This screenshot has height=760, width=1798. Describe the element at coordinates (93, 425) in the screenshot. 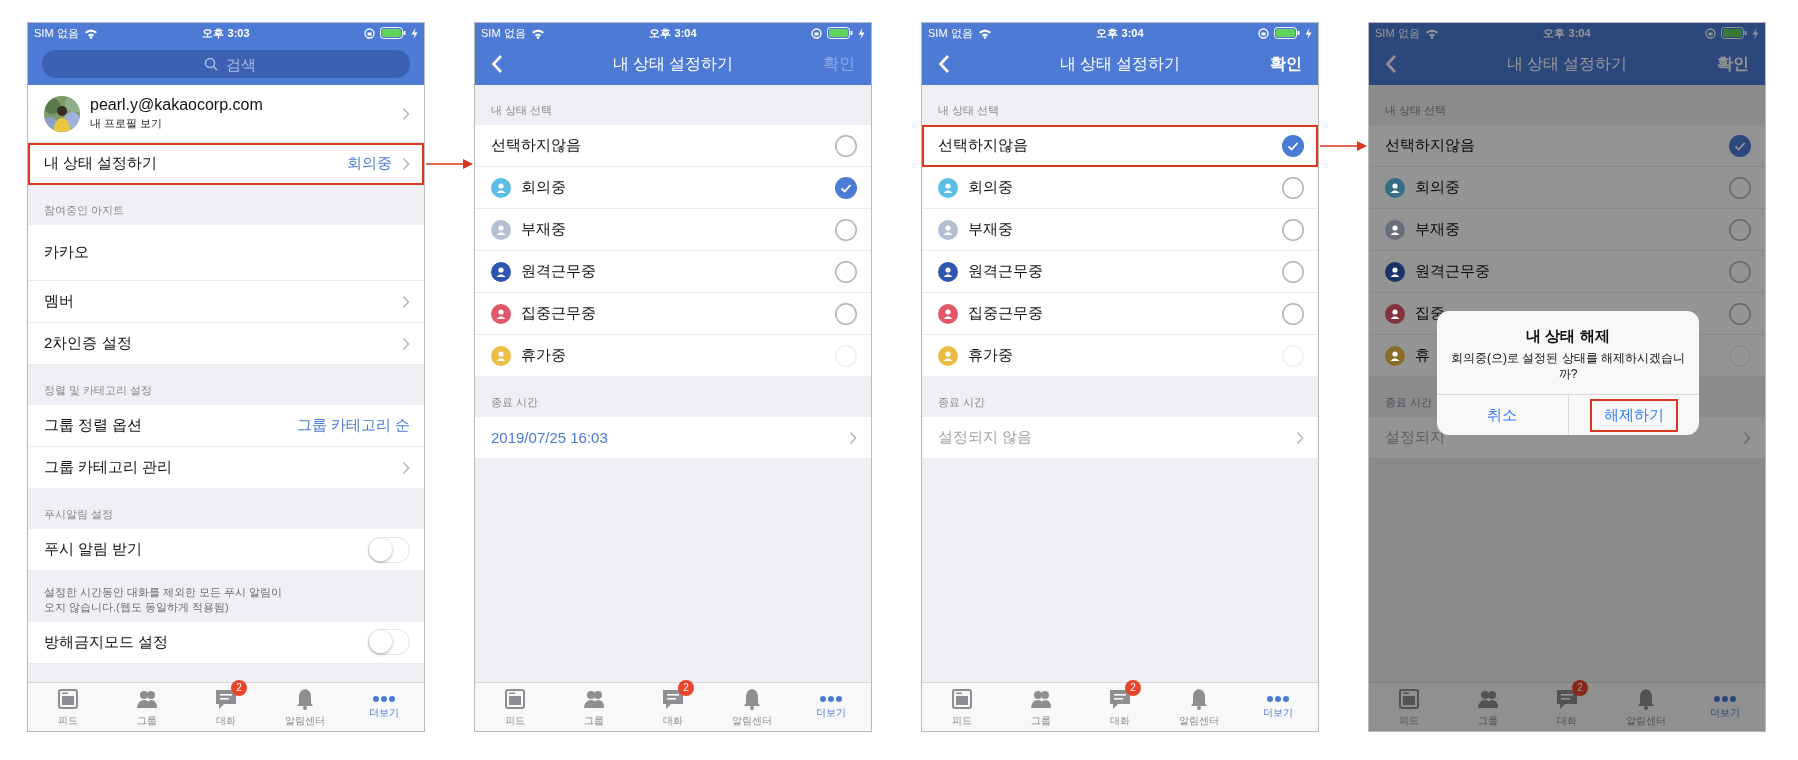

I see `row-label: 그룹 정렬 옵션` at that location.